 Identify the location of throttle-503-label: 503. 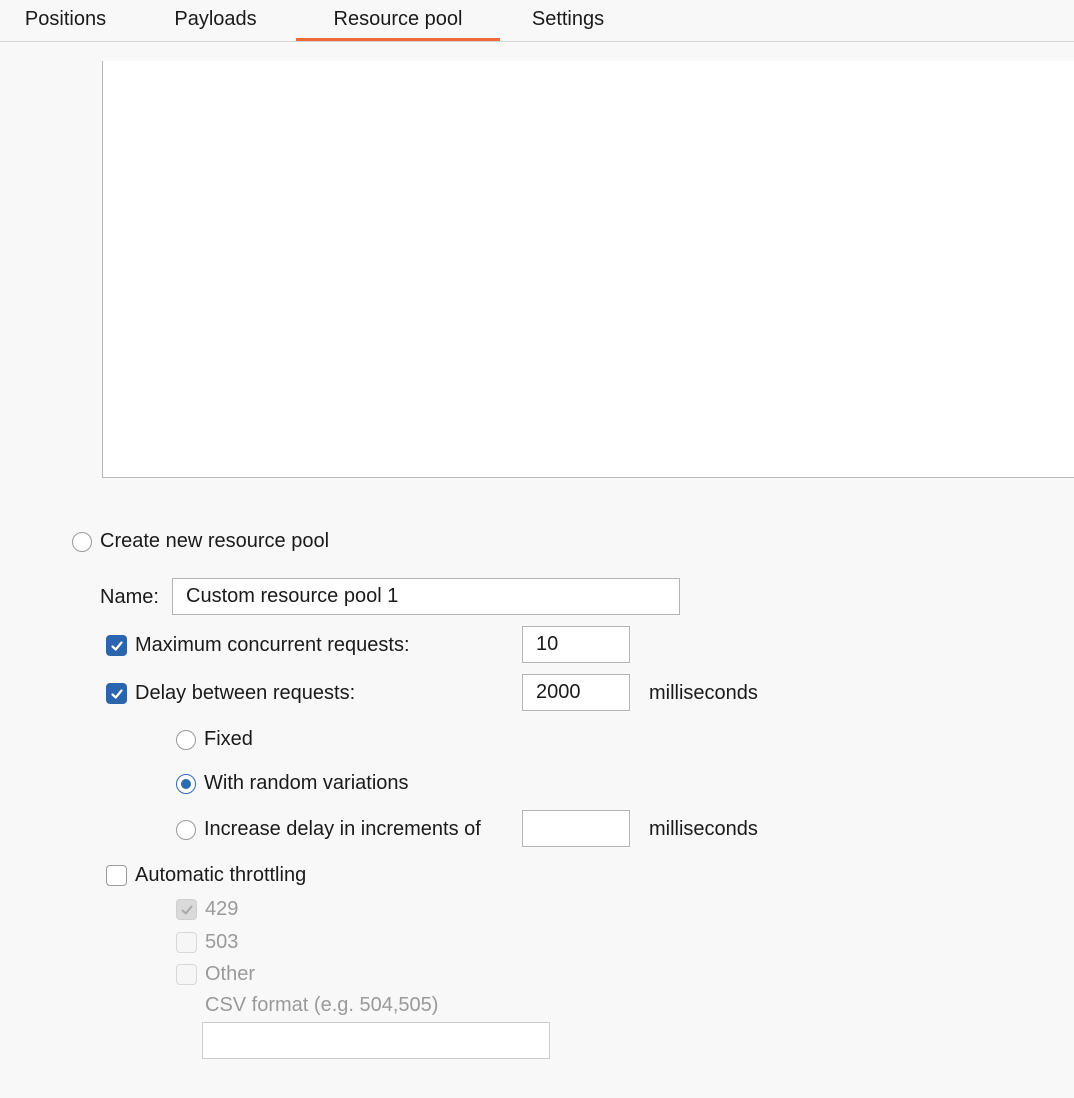
(222, 942).